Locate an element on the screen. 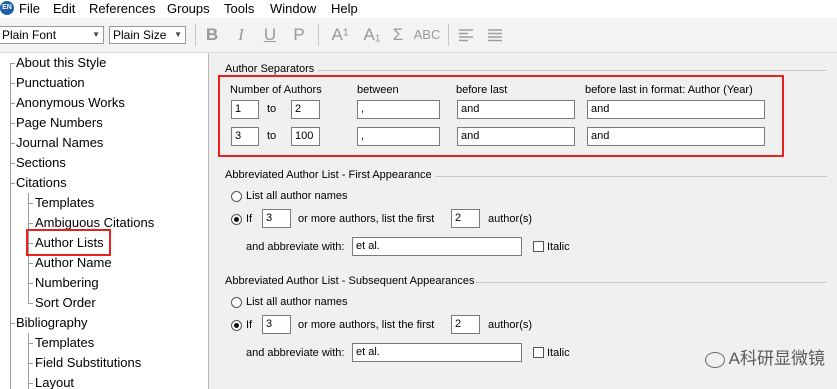 This screenshot has width=837, height=389. tree-item-field-substitutions: Field Substitutions is located at coordinates (88, 362).